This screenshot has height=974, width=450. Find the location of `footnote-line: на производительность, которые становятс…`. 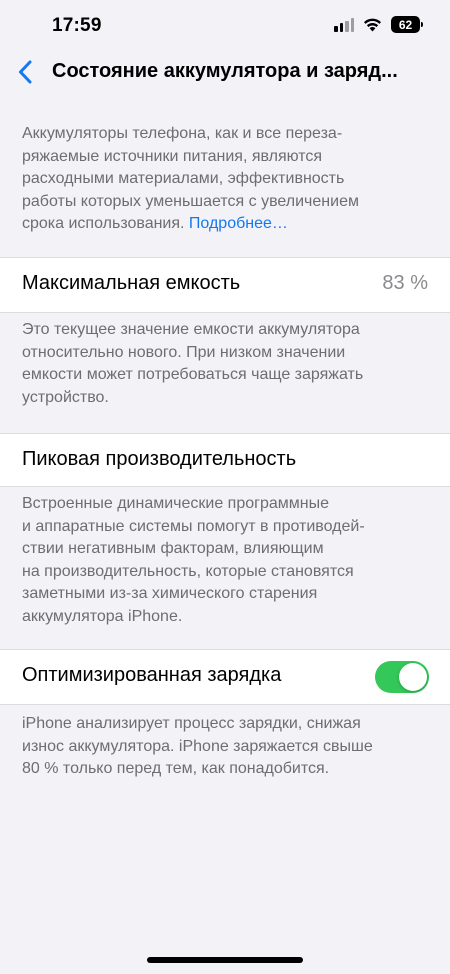

footnote-line: на производительность, которые становятс… is located at coordinates (188, 571).